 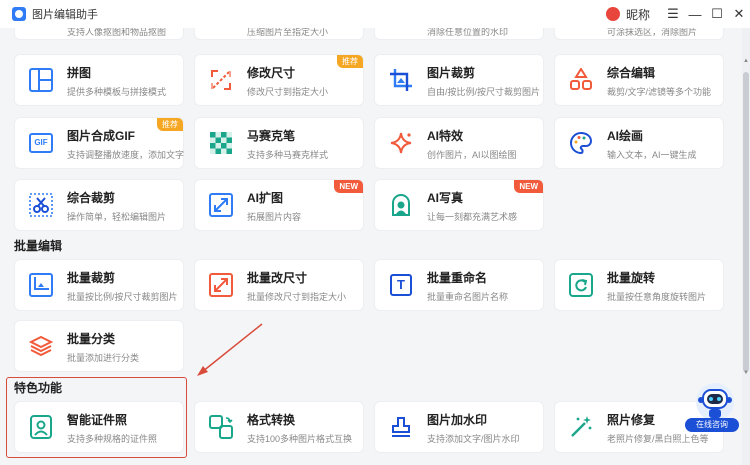 I want to click on crop-icon, so click(x=401, y=80).